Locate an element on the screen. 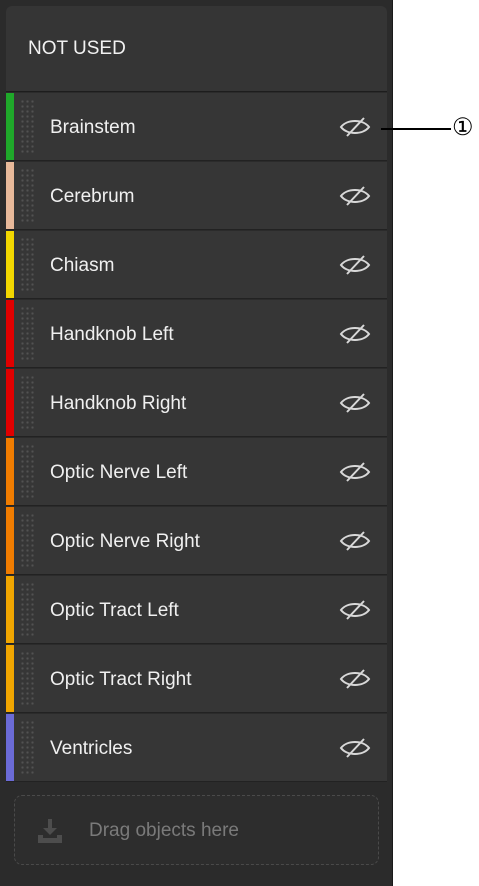 The height and width of the screenshot is (886, 479). structure-label: Optic Tract Left is located at coordinates (114, 610).